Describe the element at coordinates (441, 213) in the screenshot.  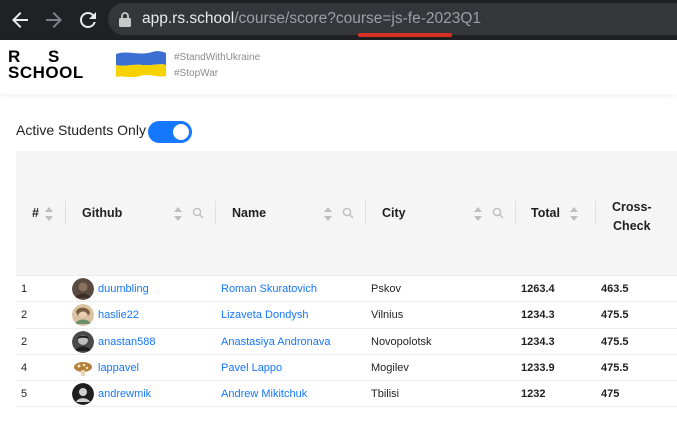
I see `column-header-city: City` at that location.